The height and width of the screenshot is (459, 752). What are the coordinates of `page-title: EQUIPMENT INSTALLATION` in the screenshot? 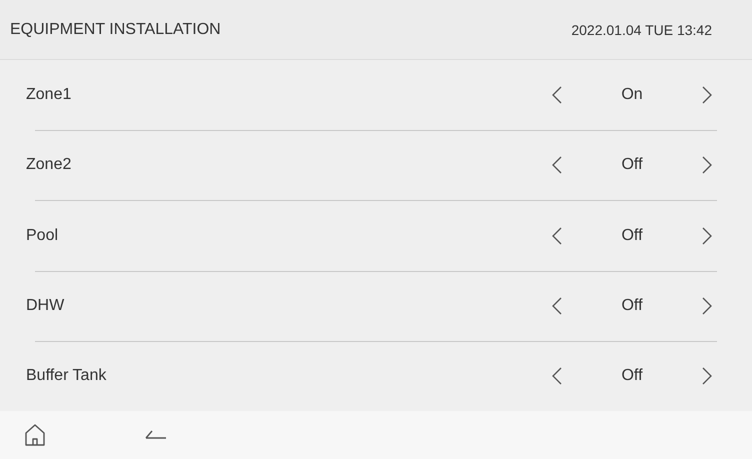 It's located at (115, 29).